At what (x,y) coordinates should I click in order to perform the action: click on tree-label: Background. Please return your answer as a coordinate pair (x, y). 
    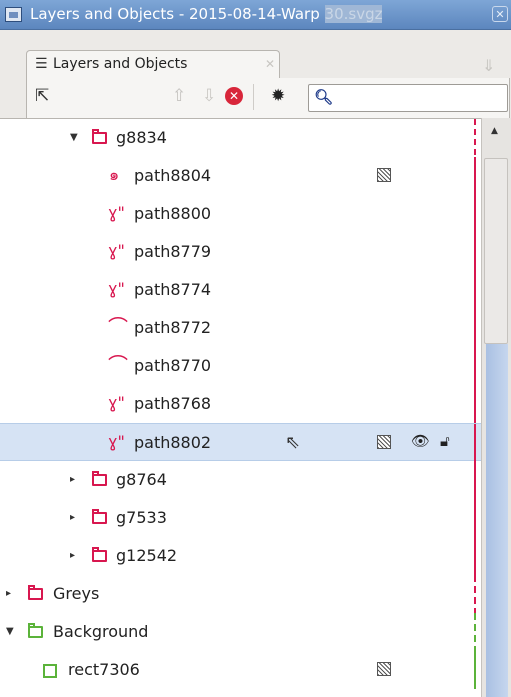
    Looking at the image, I should click on (101, 631).